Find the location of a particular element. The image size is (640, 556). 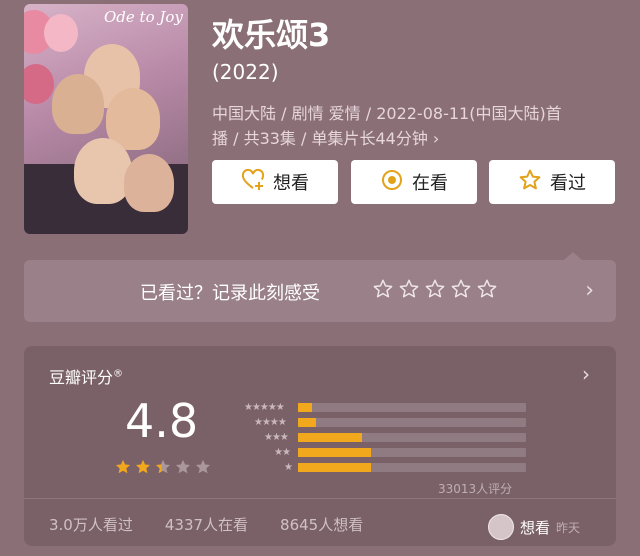

record-feeling-banner: 已看过？记录此刻感受 › is located at coordinates (320, 287).